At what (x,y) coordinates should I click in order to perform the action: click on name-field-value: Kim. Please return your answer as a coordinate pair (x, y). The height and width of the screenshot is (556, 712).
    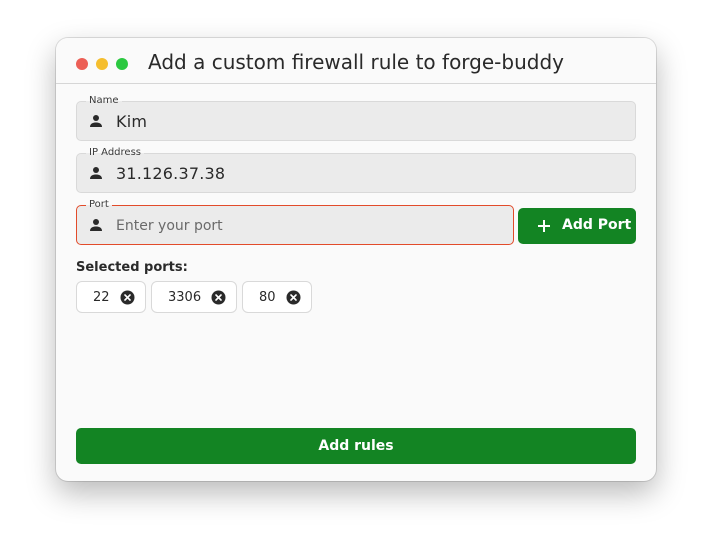
    Looking at the image, I should click on (132, 121).